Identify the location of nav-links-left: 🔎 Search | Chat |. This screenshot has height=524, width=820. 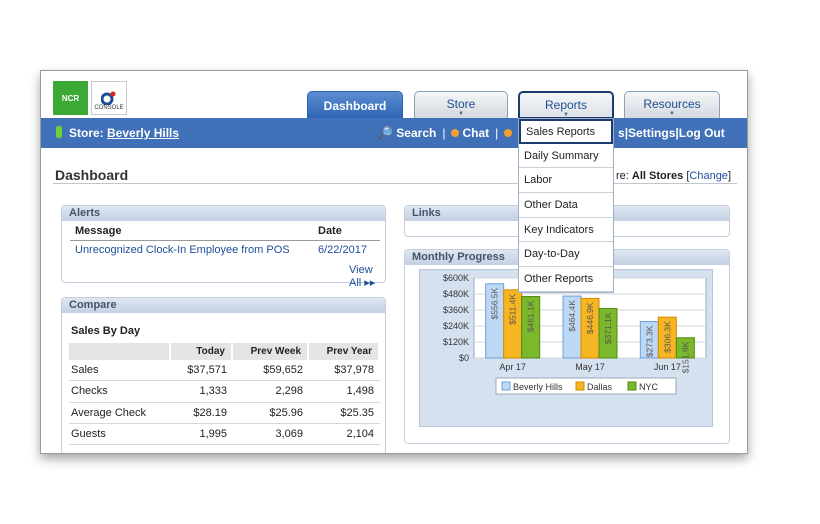
(446, 133).